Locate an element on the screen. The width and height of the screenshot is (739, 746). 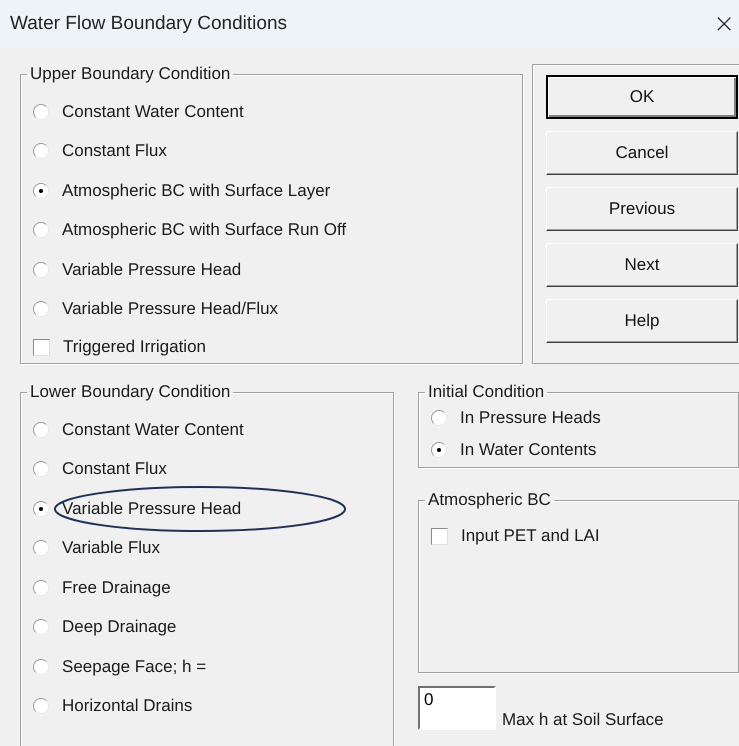
option-label: Atmospheric BC with Surface Layer is located at coordinates (196, 190).